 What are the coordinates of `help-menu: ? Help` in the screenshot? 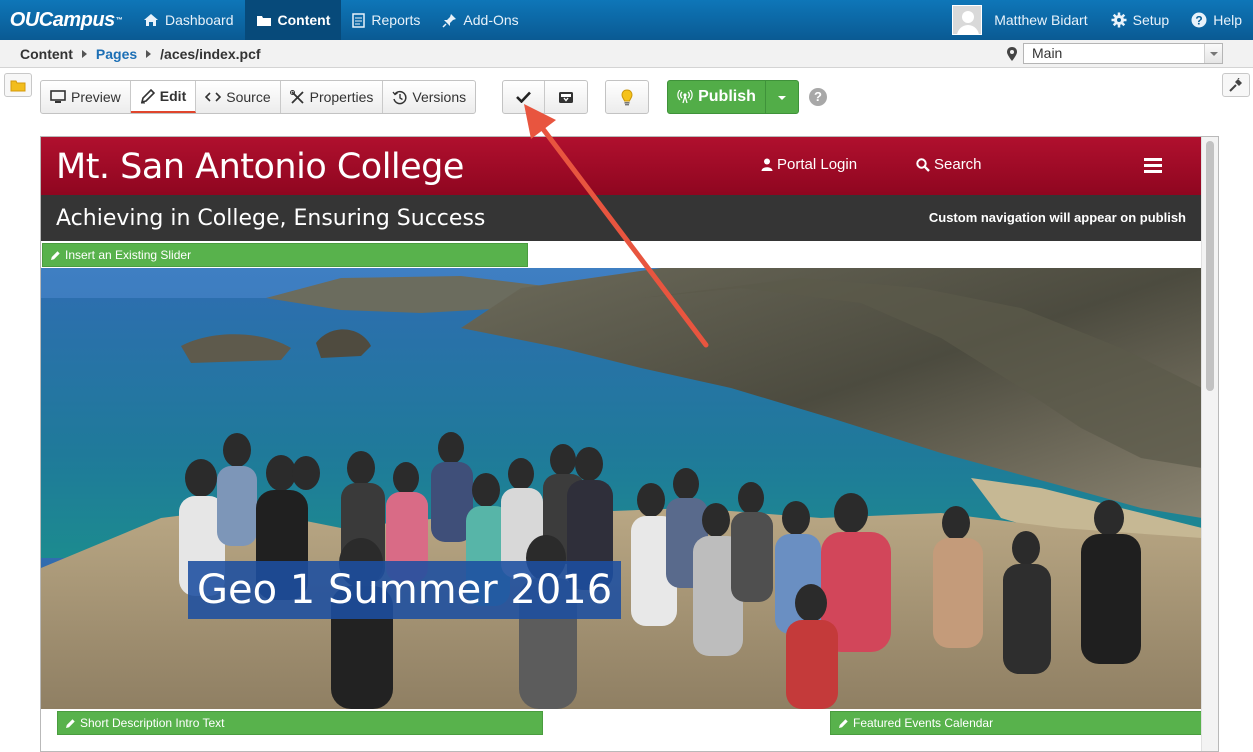 It's located at (1216, 20).